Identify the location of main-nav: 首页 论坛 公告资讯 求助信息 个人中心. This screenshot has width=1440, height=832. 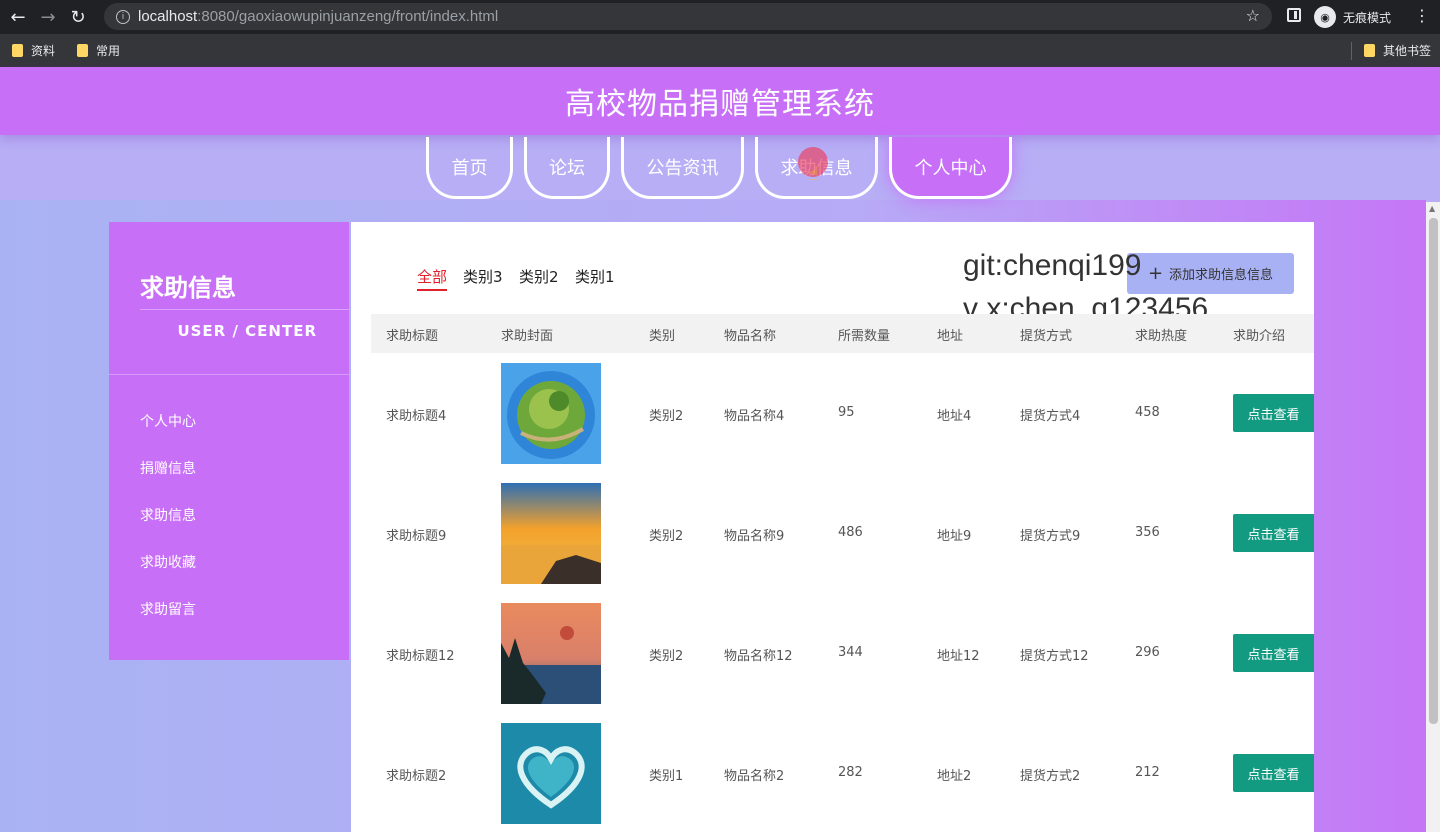
(724, 168).